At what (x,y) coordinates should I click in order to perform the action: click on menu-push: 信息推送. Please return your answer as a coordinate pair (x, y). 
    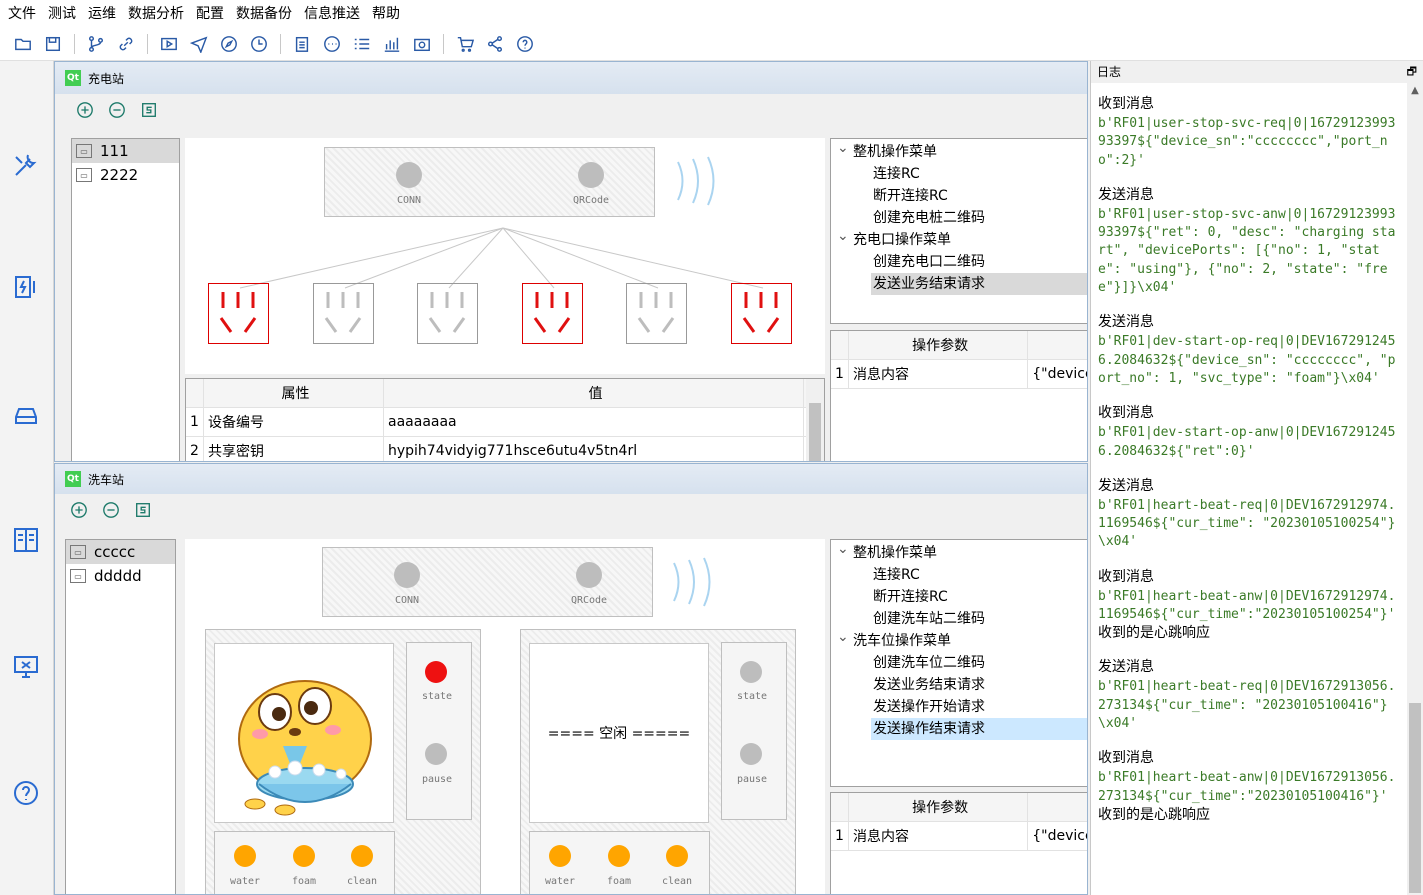
    Looking at the image, I should click on (332, 14).